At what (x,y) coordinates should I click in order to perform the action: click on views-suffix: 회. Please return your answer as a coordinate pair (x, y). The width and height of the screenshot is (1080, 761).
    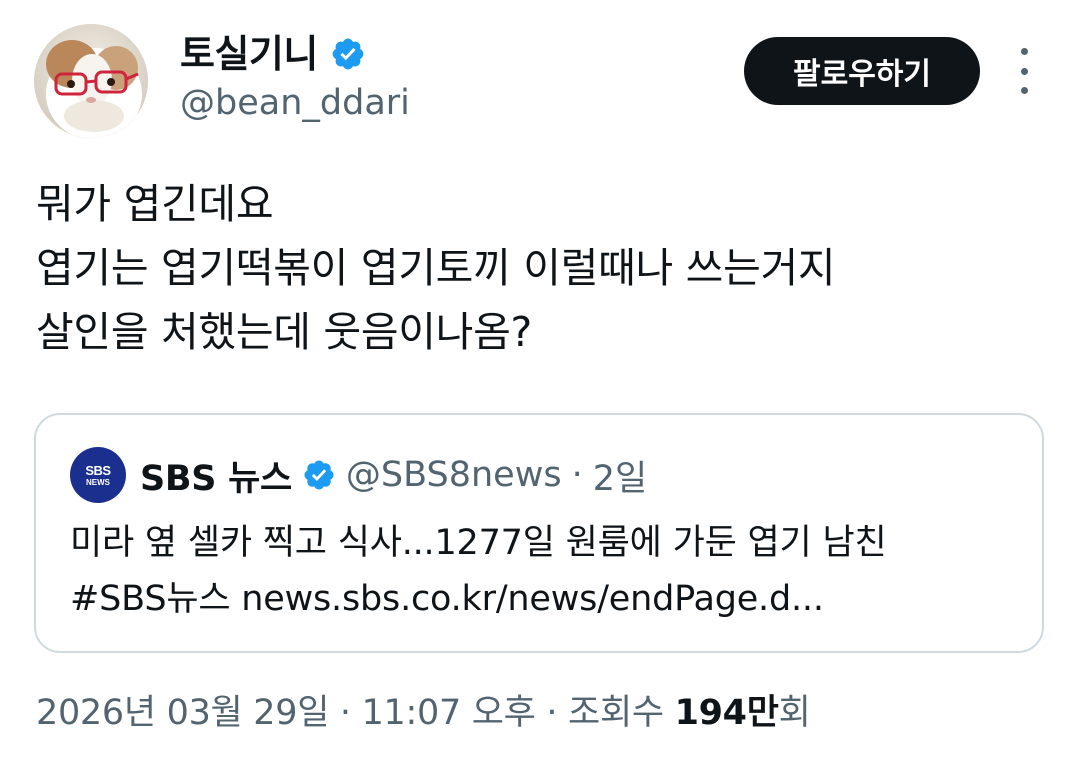
    Looking at the image, I should click on (794, 713).